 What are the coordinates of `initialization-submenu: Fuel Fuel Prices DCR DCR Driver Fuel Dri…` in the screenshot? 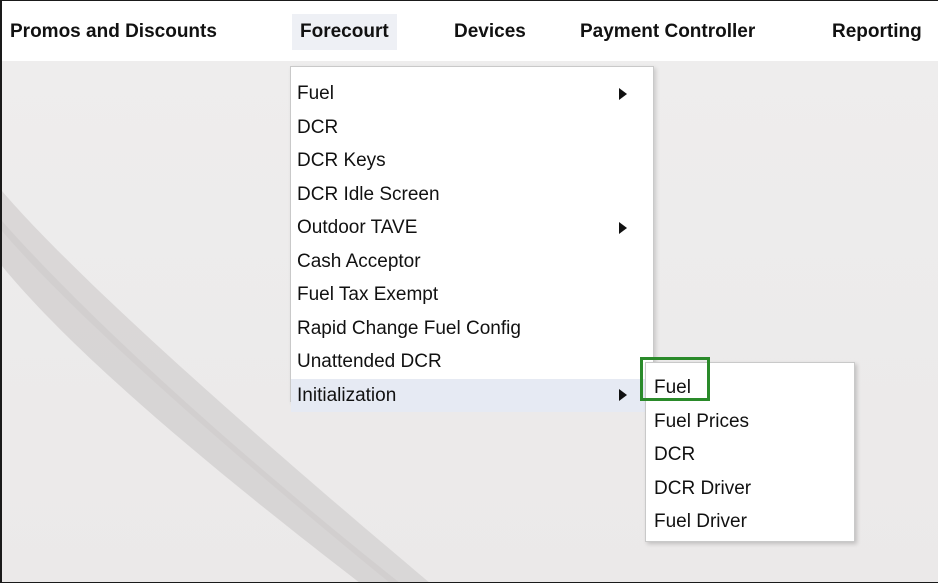 It's located at (750, 452).